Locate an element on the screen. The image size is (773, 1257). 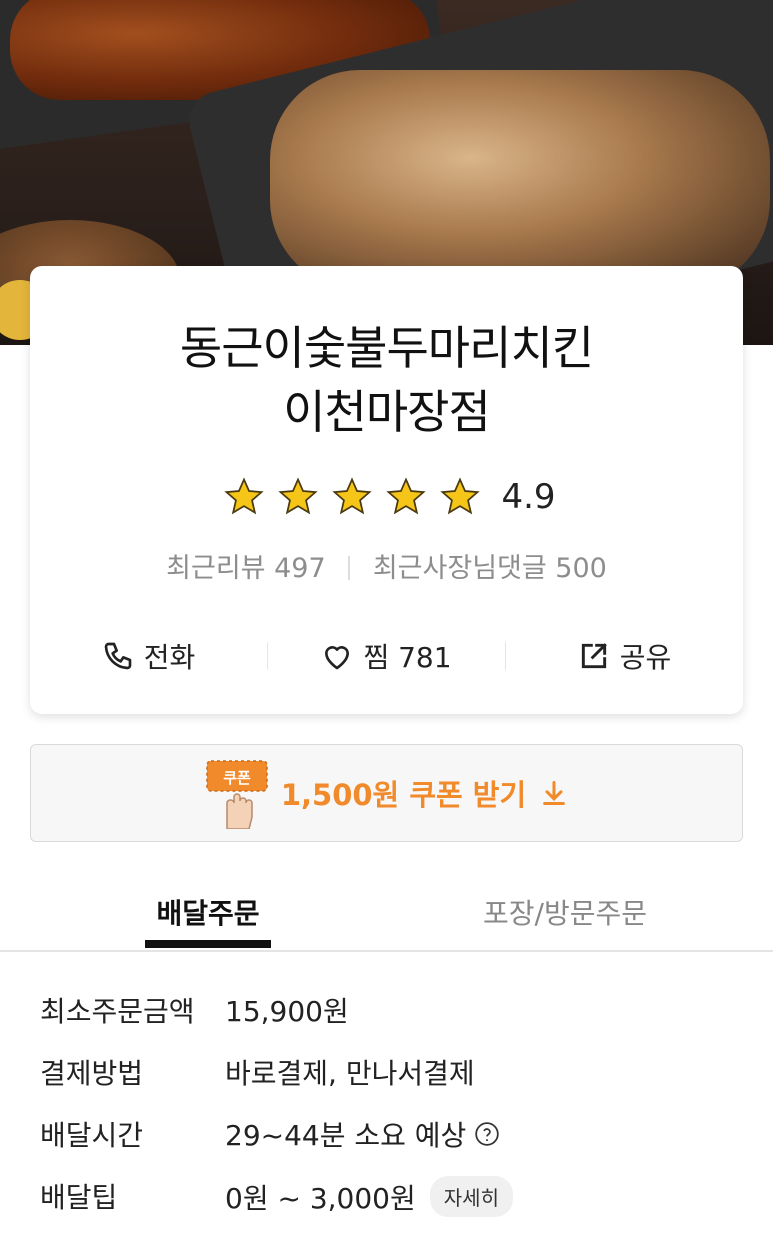
recent-reviews-link: 최근리뷰 497 is located at coordinates (245, 568).